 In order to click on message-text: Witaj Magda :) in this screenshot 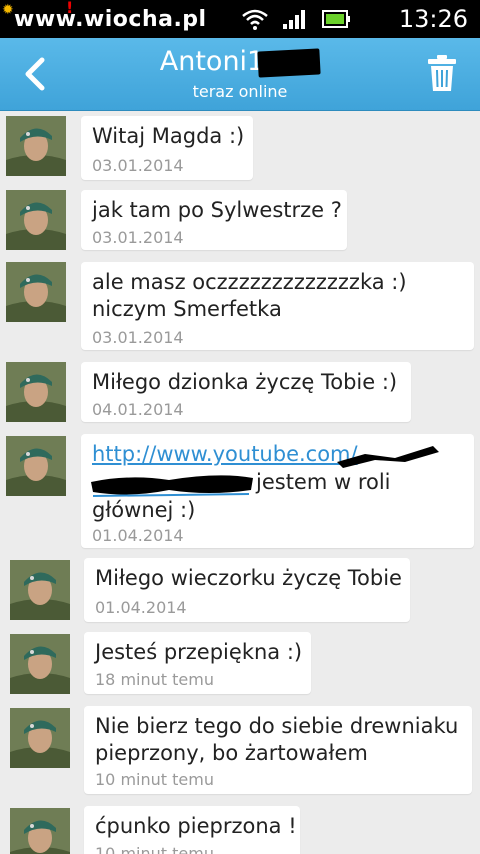, I will do `click(168, 136)`.